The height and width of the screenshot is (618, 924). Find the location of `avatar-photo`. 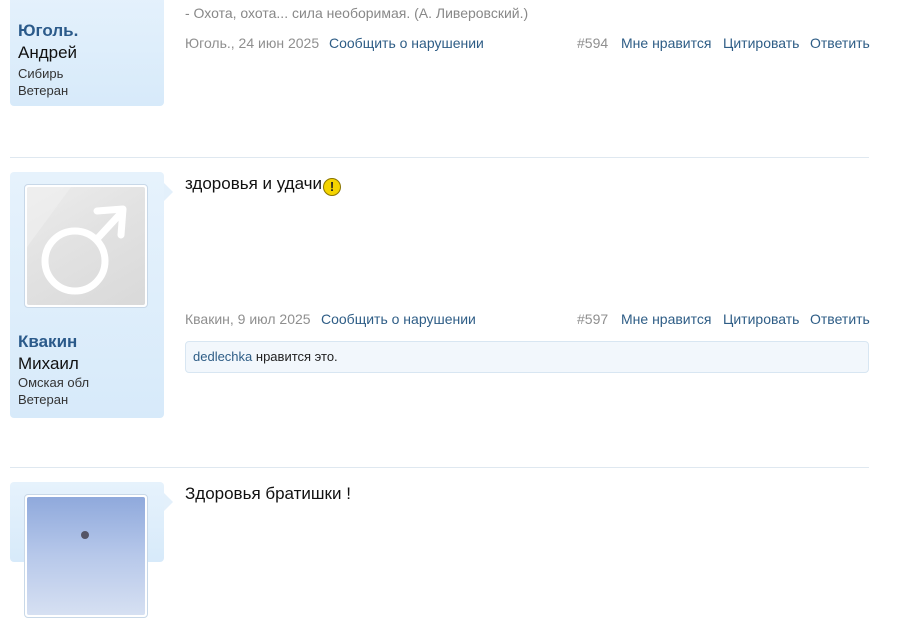

avatar-photo is located at coordinates (86, 556).